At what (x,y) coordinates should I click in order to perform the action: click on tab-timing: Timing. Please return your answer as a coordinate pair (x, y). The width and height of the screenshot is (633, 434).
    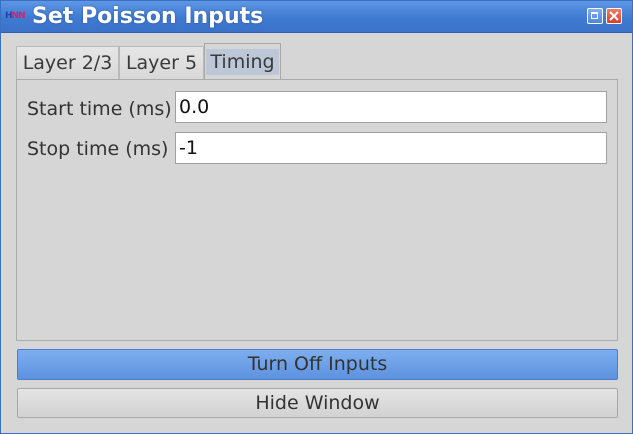
    Looking at the image, I should click on (242, 61).